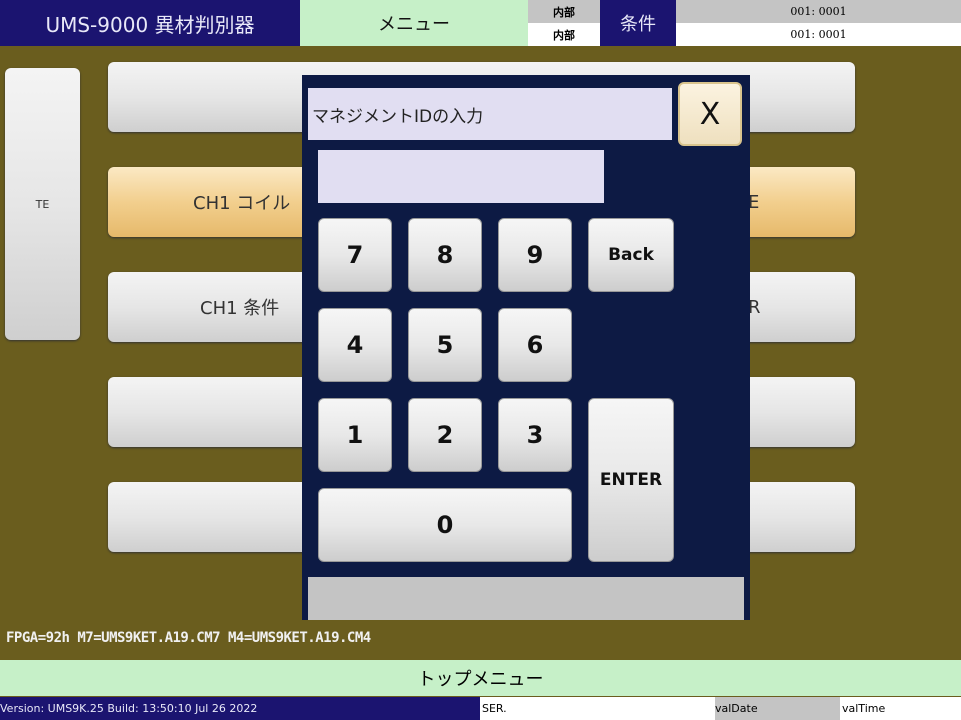 This screenshot has width=961, height=720. I want to click on side-button: TE, so click(42, 204).